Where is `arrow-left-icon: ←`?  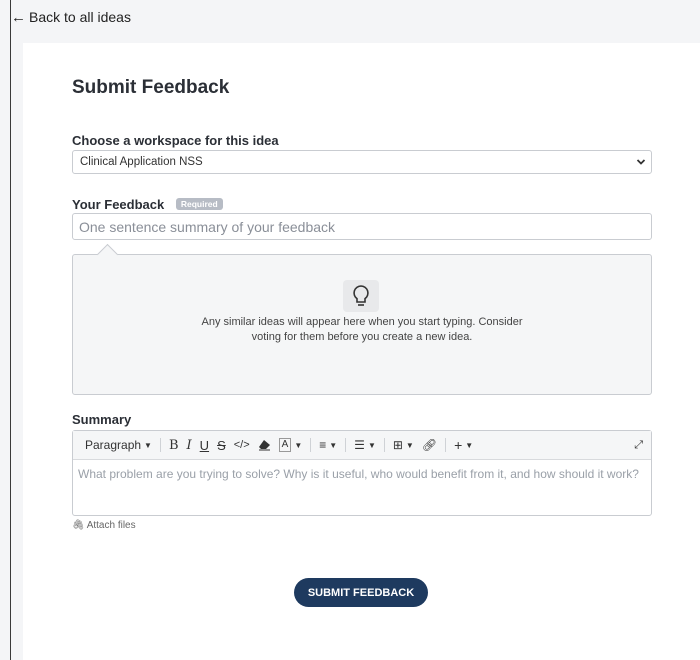
arrow-left-icon: ← is located at coordinates (18, 17).